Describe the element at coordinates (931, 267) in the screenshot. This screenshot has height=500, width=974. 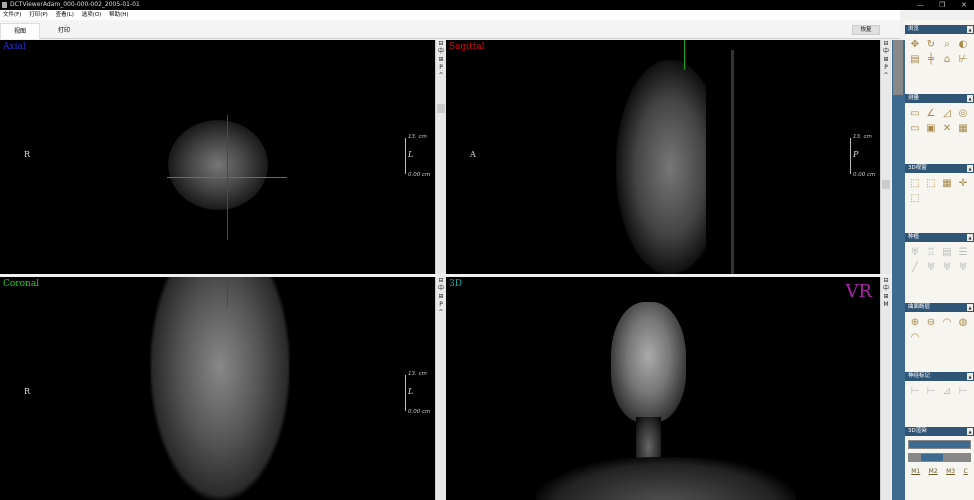
I see `tooth-add-icon: ♅` at that location.